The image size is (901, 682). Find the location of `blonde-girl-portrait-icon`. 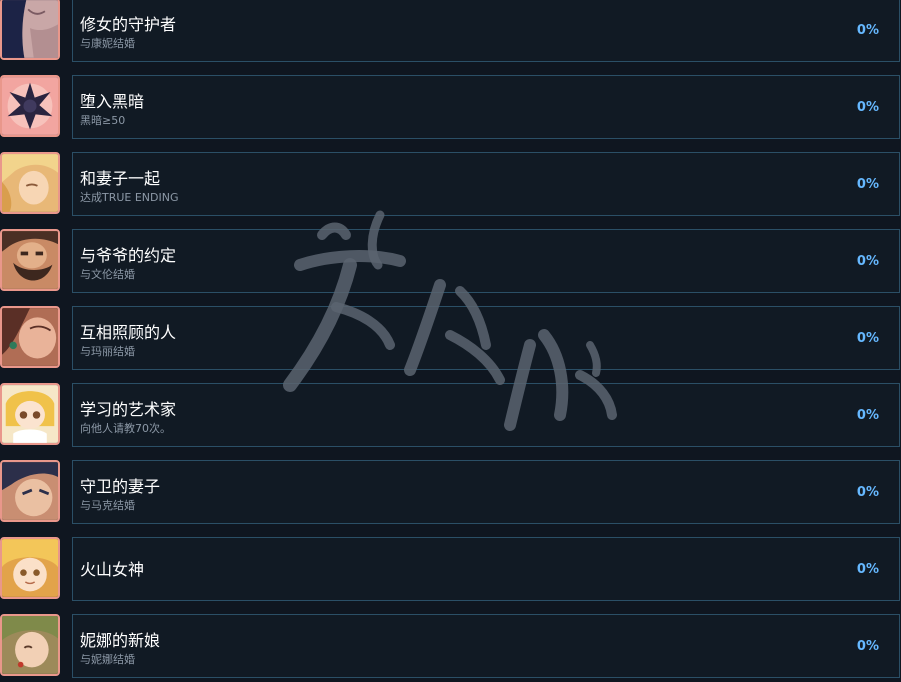

blonde-girl-portrait-icon is located at coordinates (30, 414).